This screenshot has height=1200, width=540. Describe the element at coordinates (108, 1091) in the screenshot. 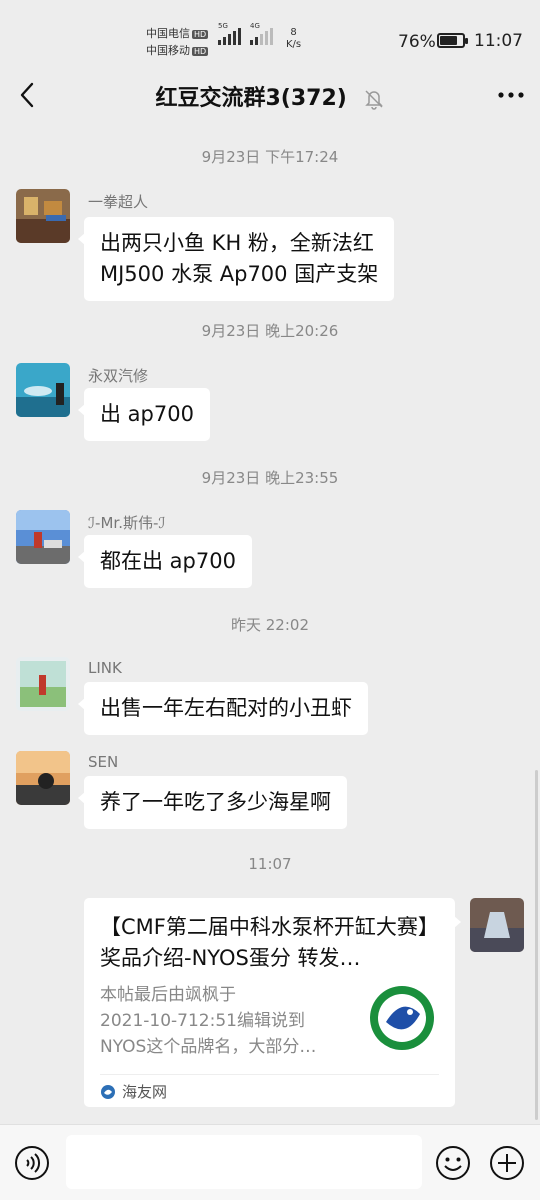

I see `source-logo-icon` at that location.